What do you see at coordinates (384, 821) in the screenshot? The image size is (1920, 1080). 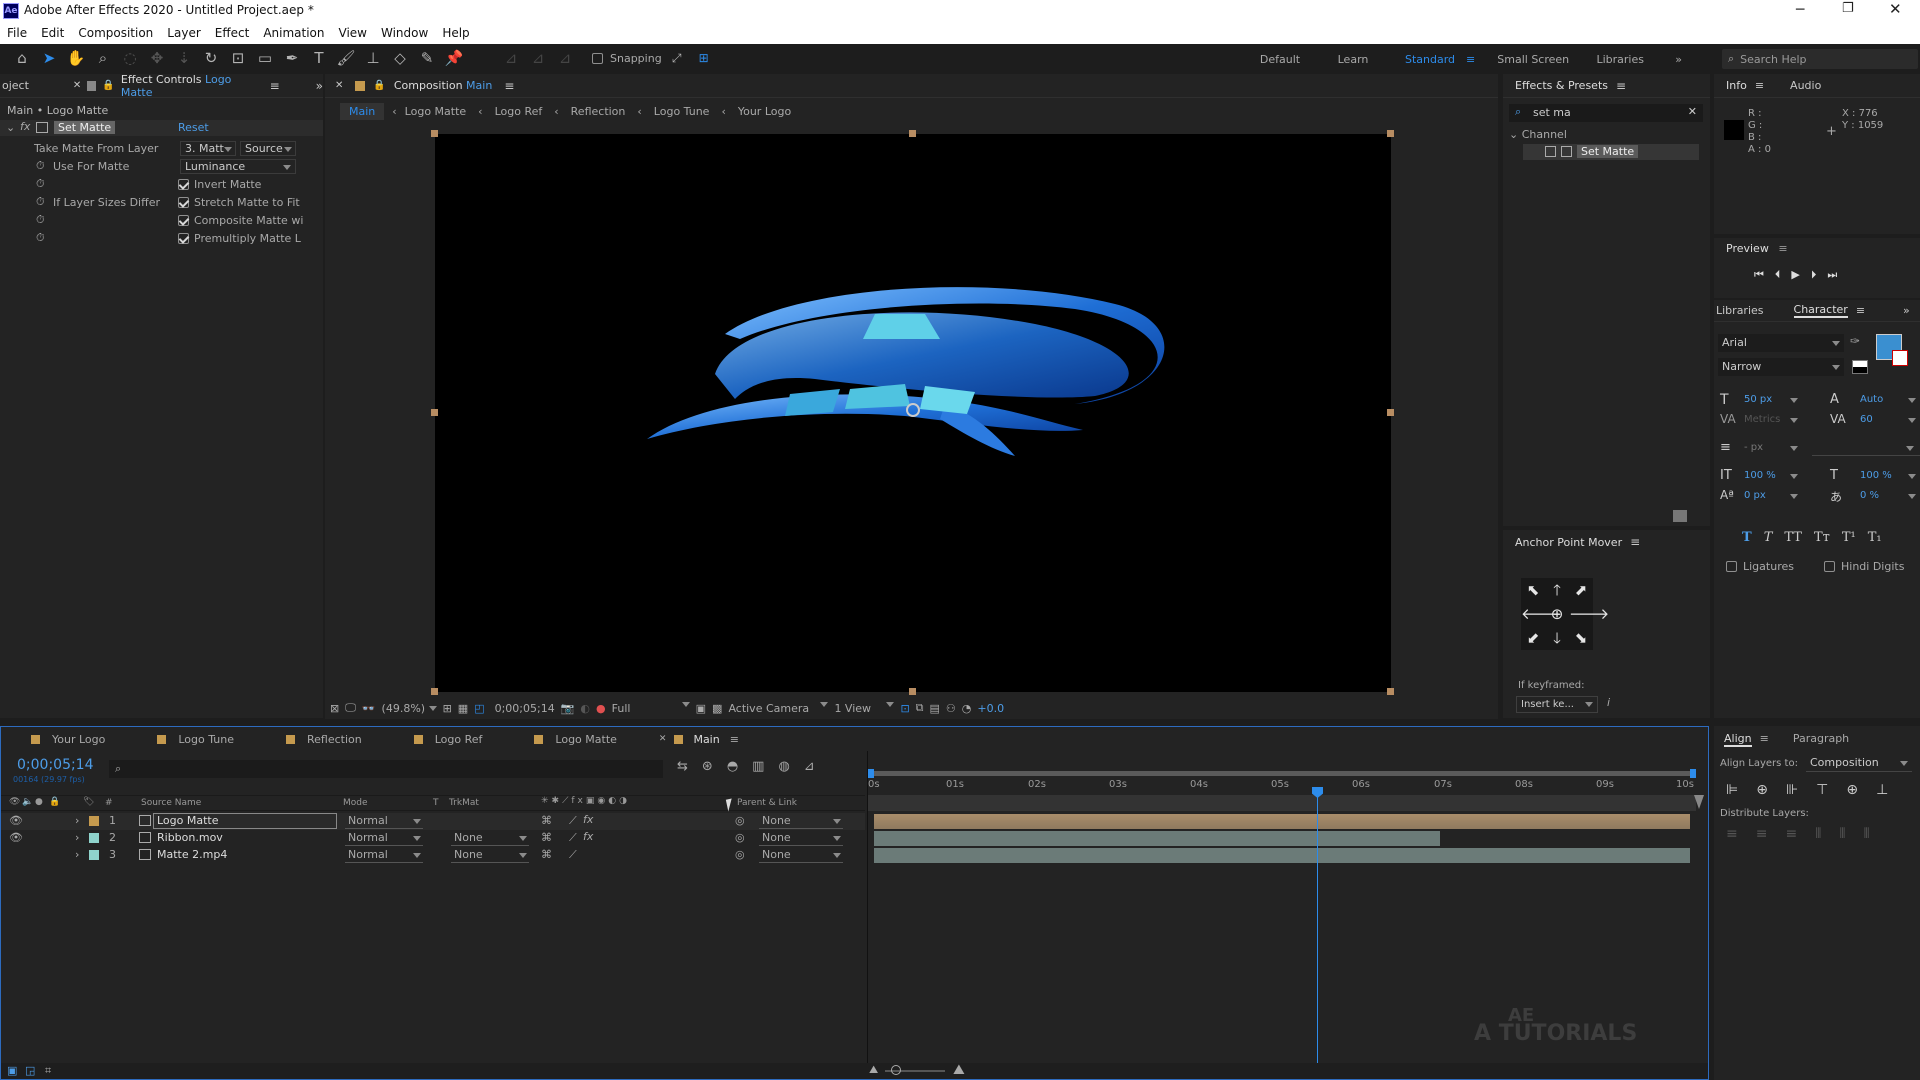 I see `mode-dropdown: Normal` at bounding box center [384, 821].